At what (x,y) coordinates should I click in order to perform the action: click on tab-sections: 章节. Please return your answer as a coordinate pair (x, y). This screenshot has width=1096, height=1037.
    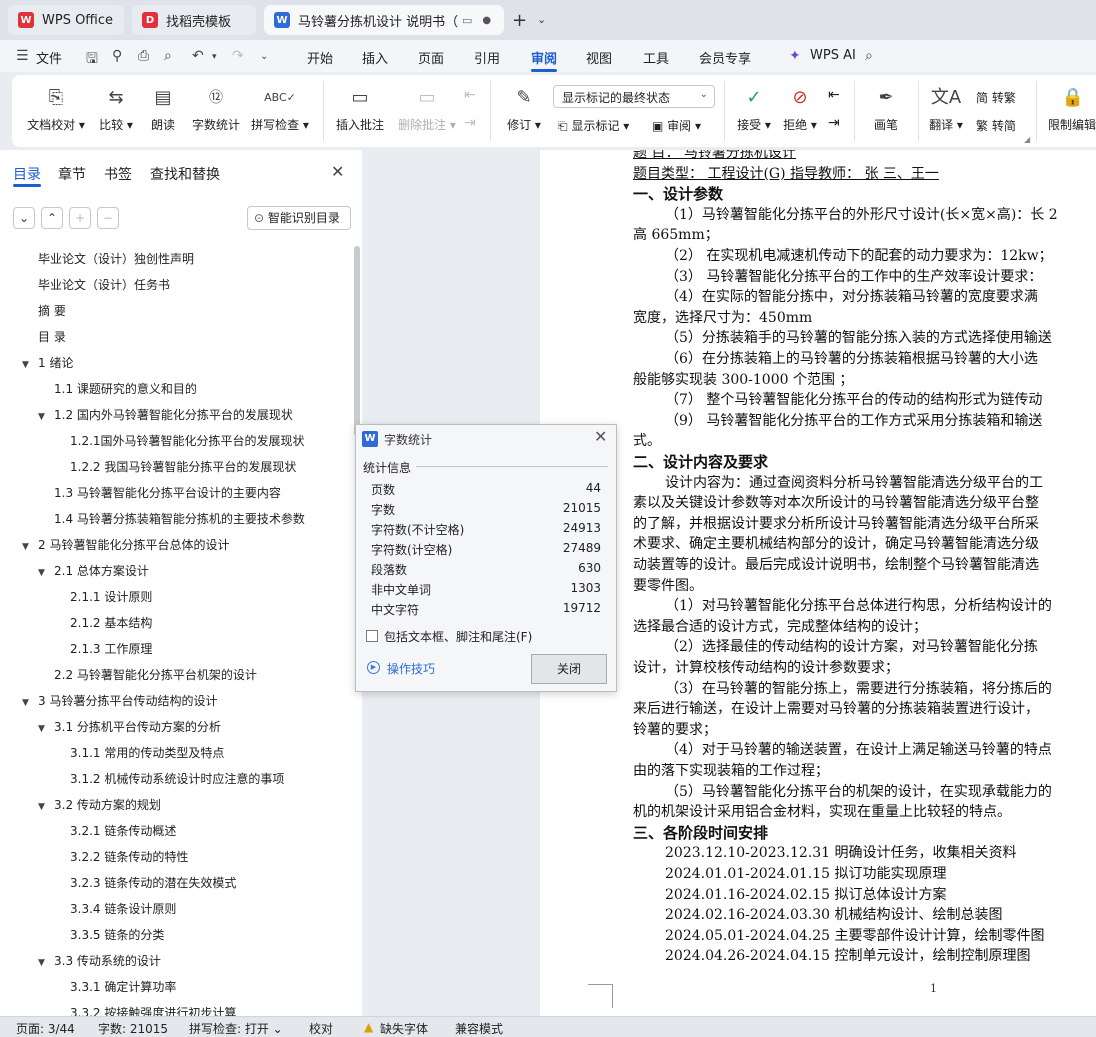
    Looking at the image, I should click on (72, 174).